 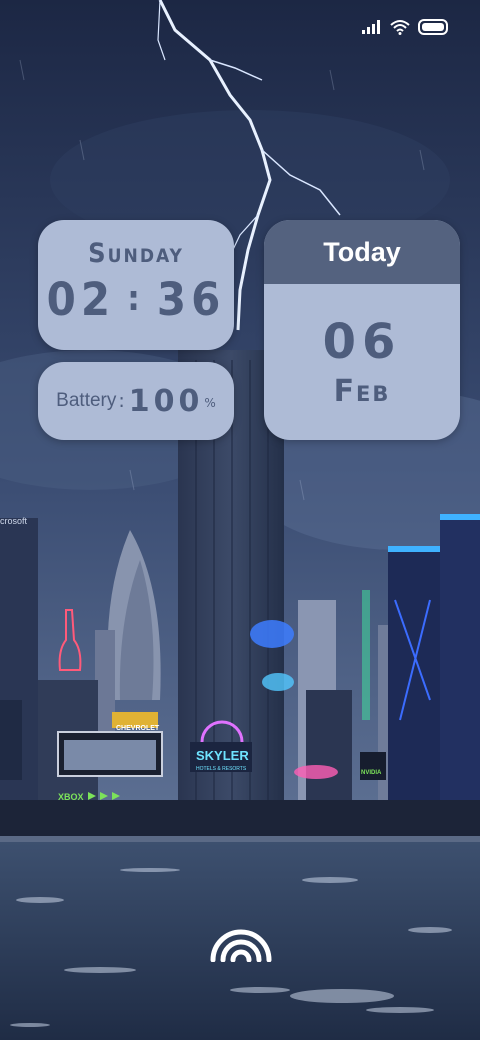 I want to click on hours-value: 02, so click(x=81, y=299).